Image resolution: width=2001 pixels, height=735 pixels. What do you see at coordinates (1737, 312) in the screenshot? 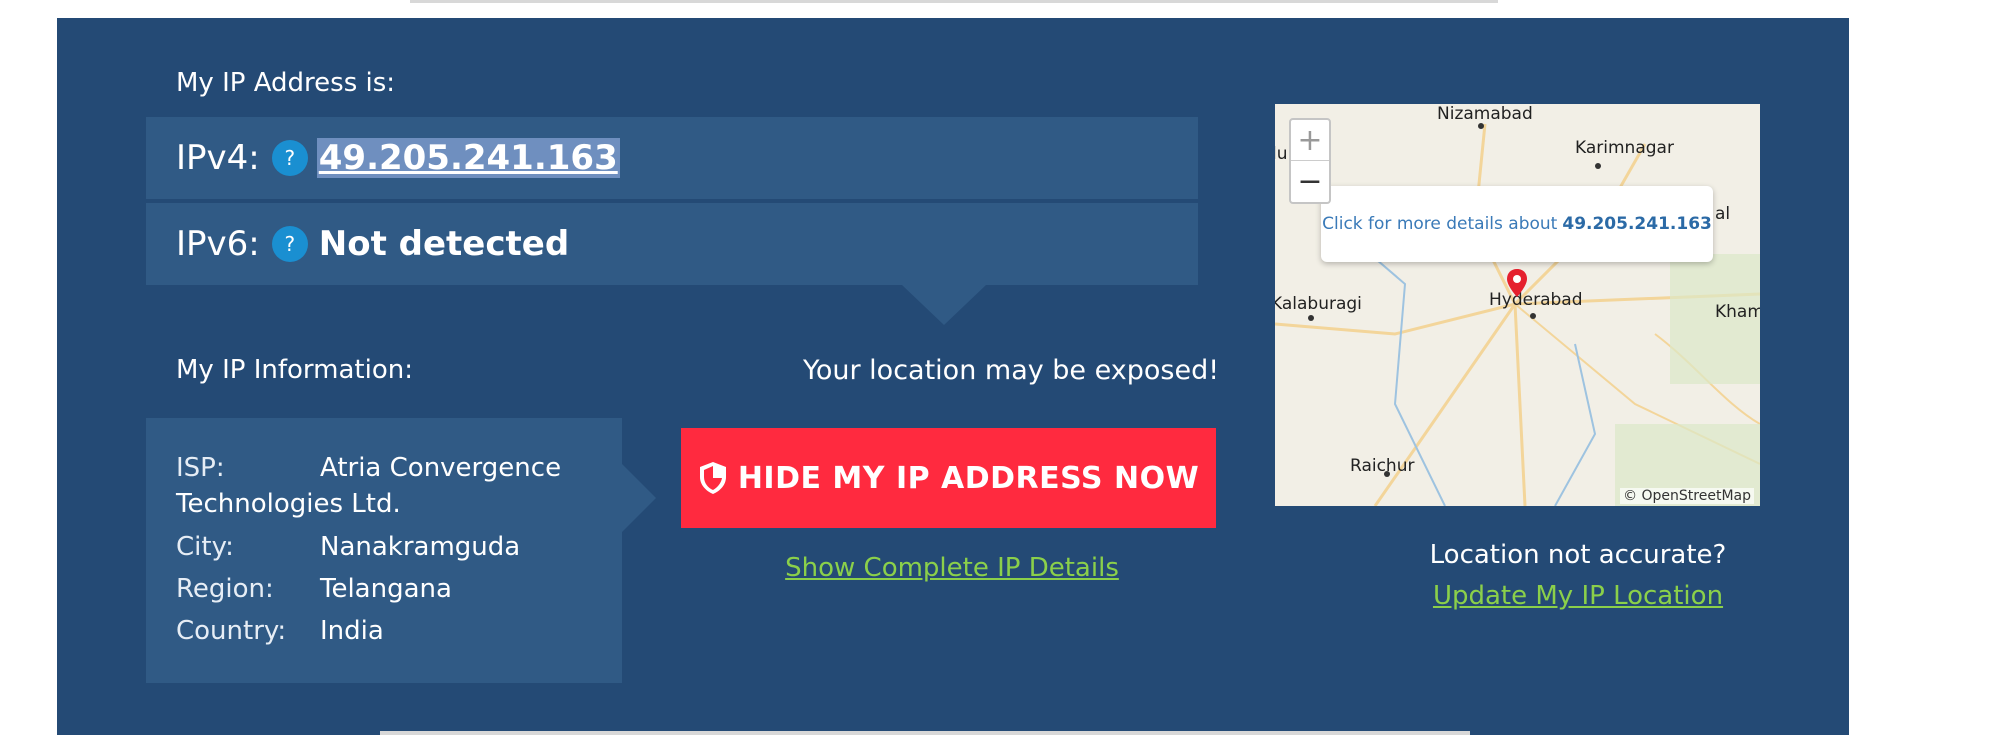
I see `map-label-khammam: Kham` at bounding box center [1737, 312].